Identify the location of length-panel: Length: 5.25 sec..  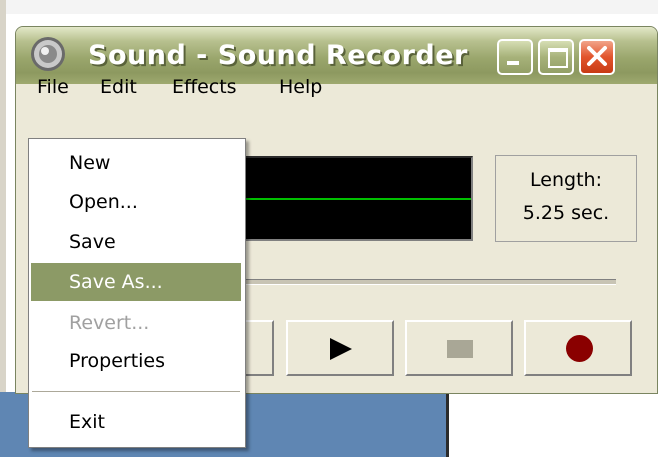
(566, 198).